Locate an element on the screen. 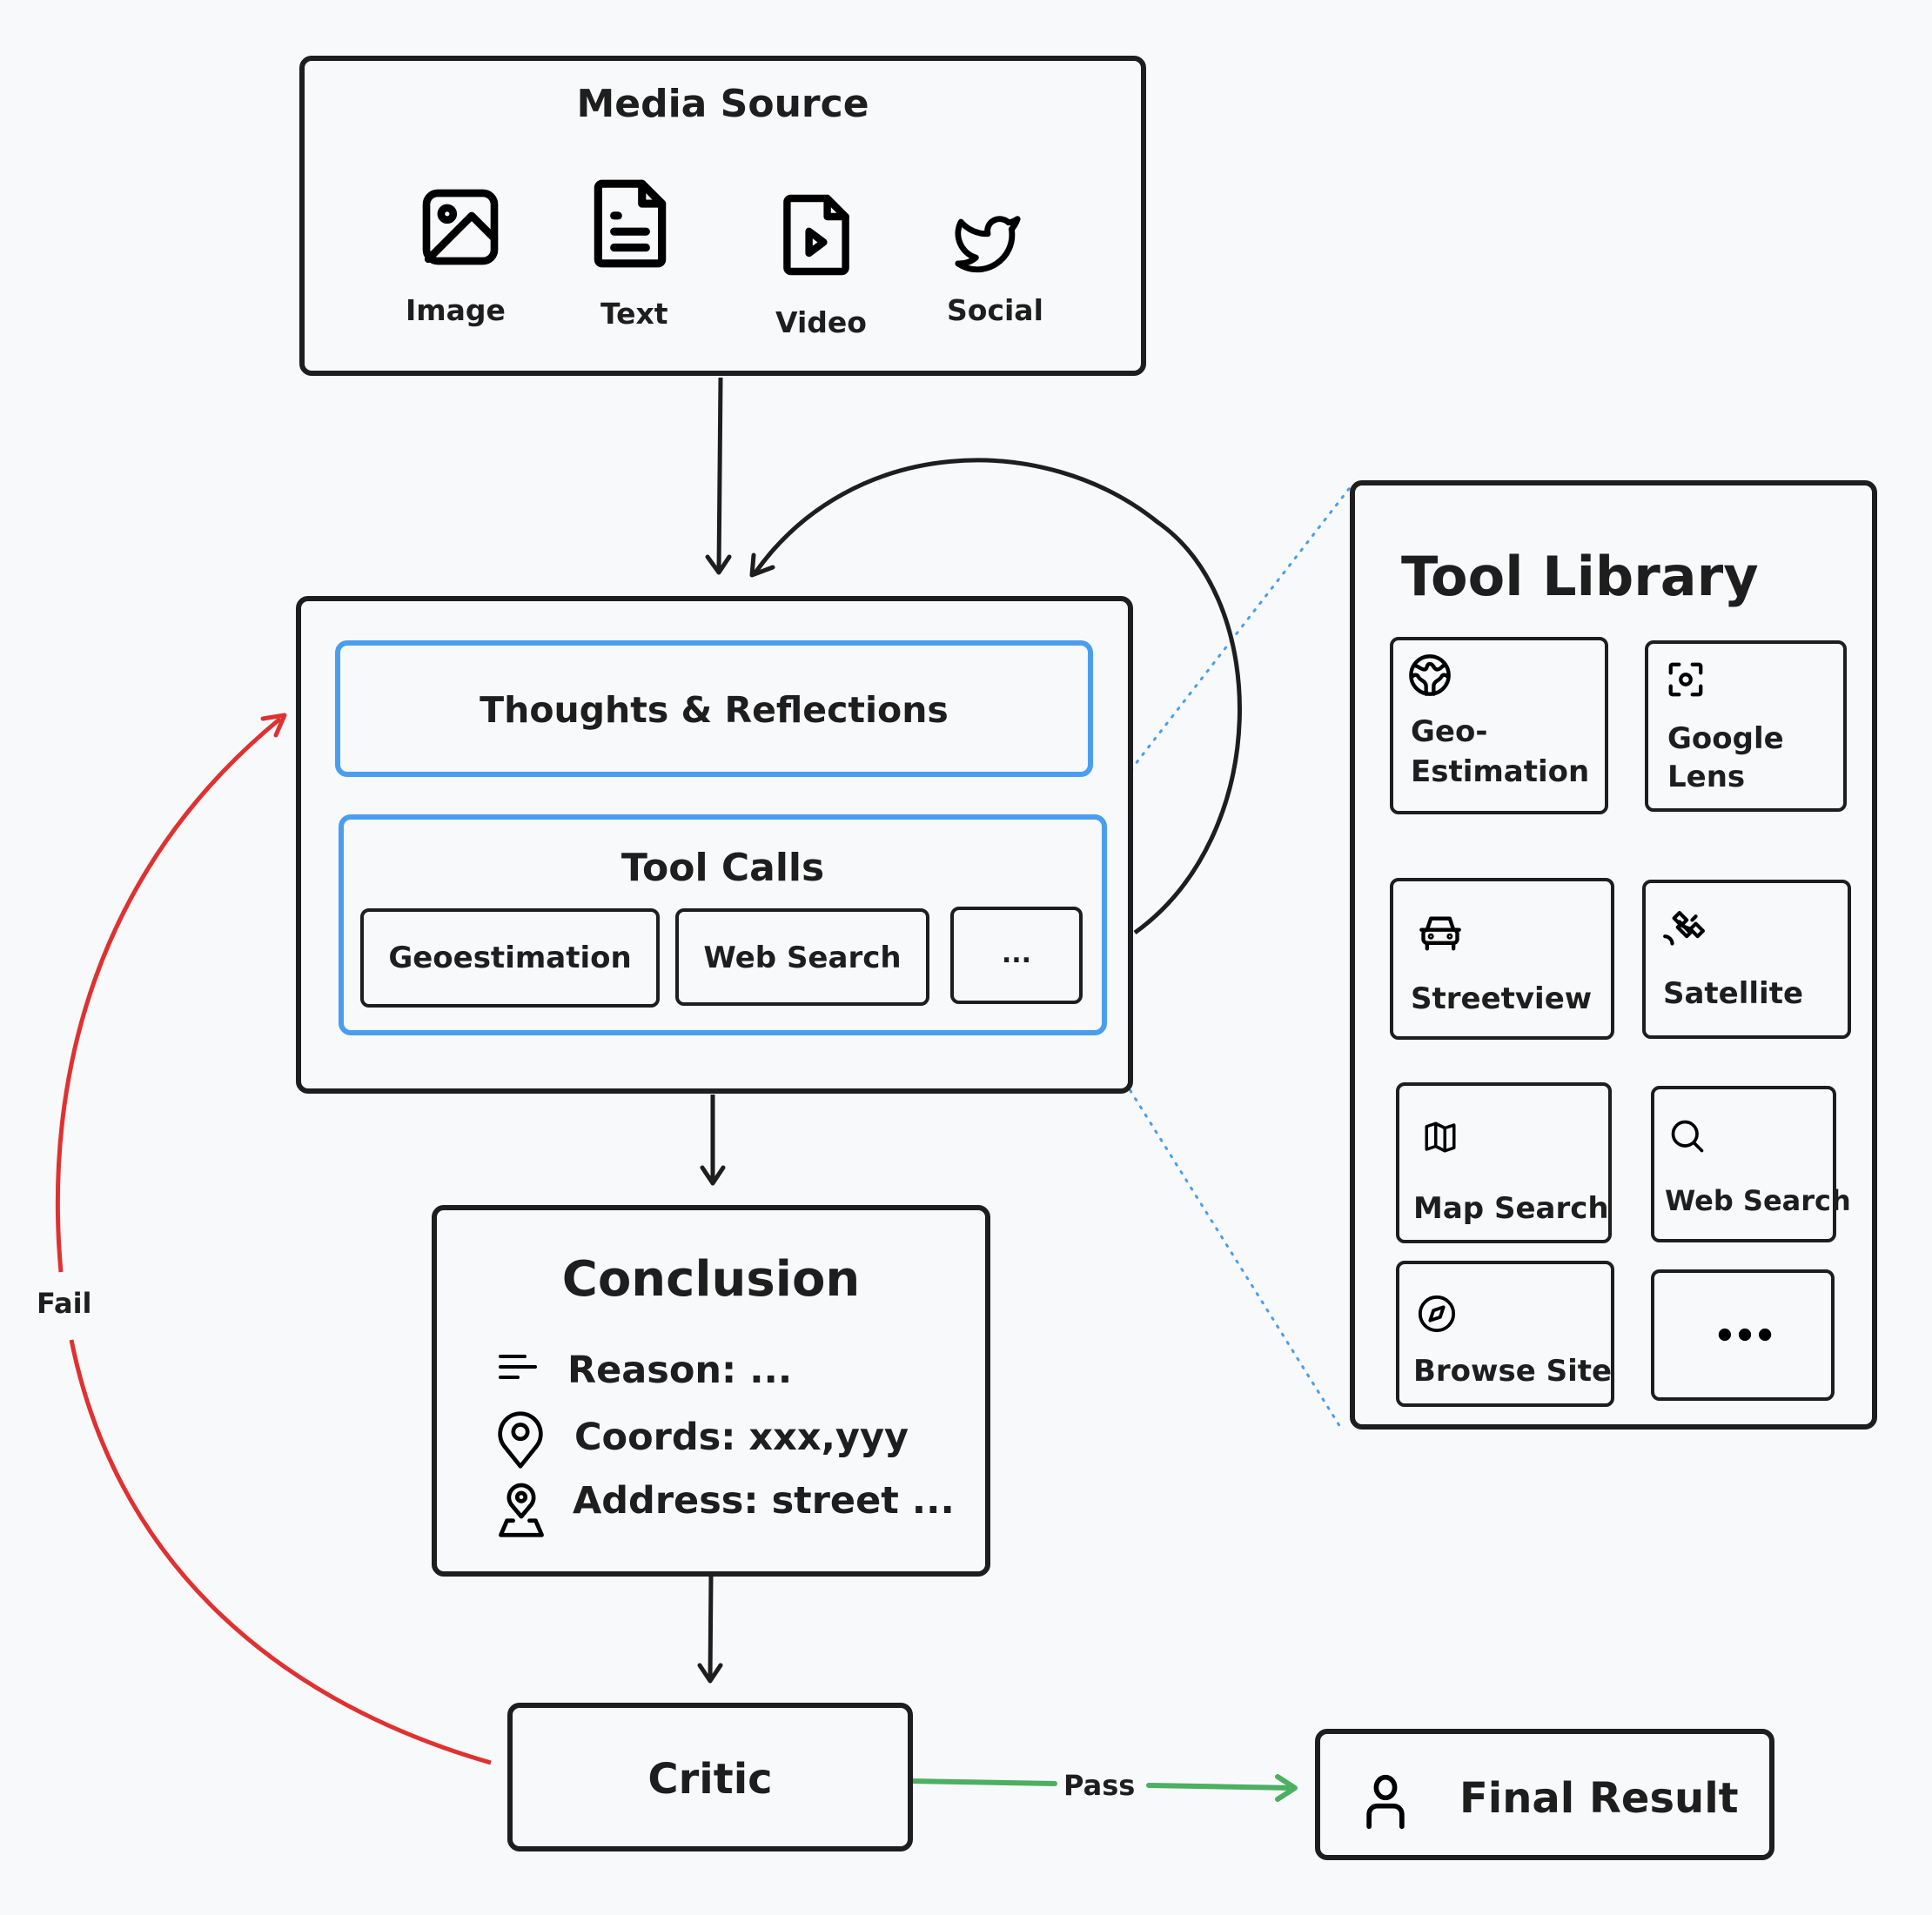 This screenshot has width=1932, height=1915. tool-card-label: Geo- is located at coordinates (1450, 731).